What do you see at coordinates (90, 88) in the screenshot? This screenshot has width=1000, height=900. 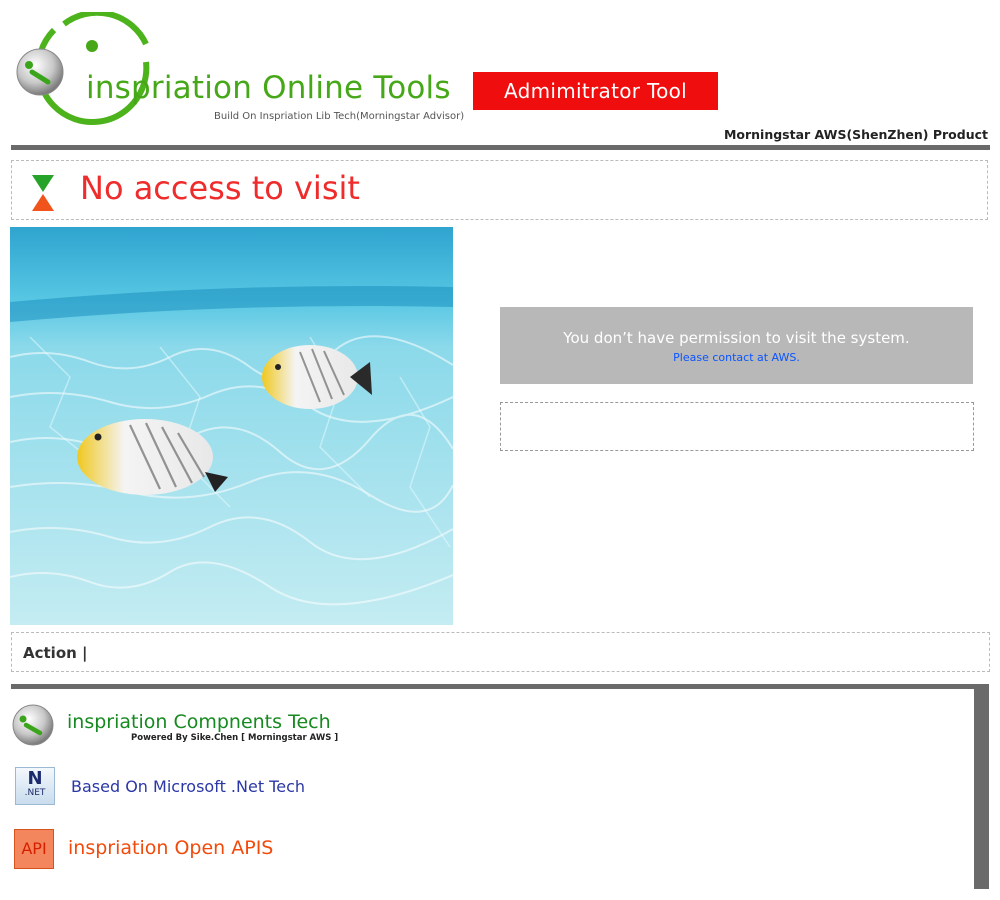 I see `brand-title-initial: i` at bounding box center [90, 88].